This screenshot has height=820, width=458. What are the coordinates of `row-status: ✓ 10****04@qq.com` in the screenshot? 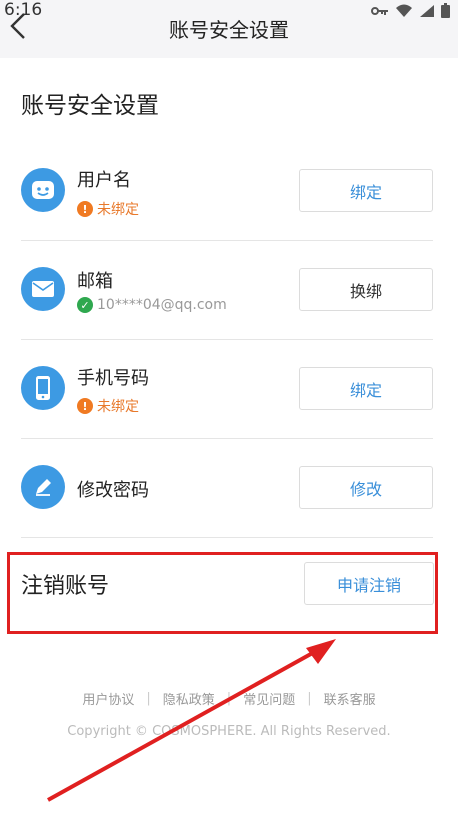 It's located at (152, 305).